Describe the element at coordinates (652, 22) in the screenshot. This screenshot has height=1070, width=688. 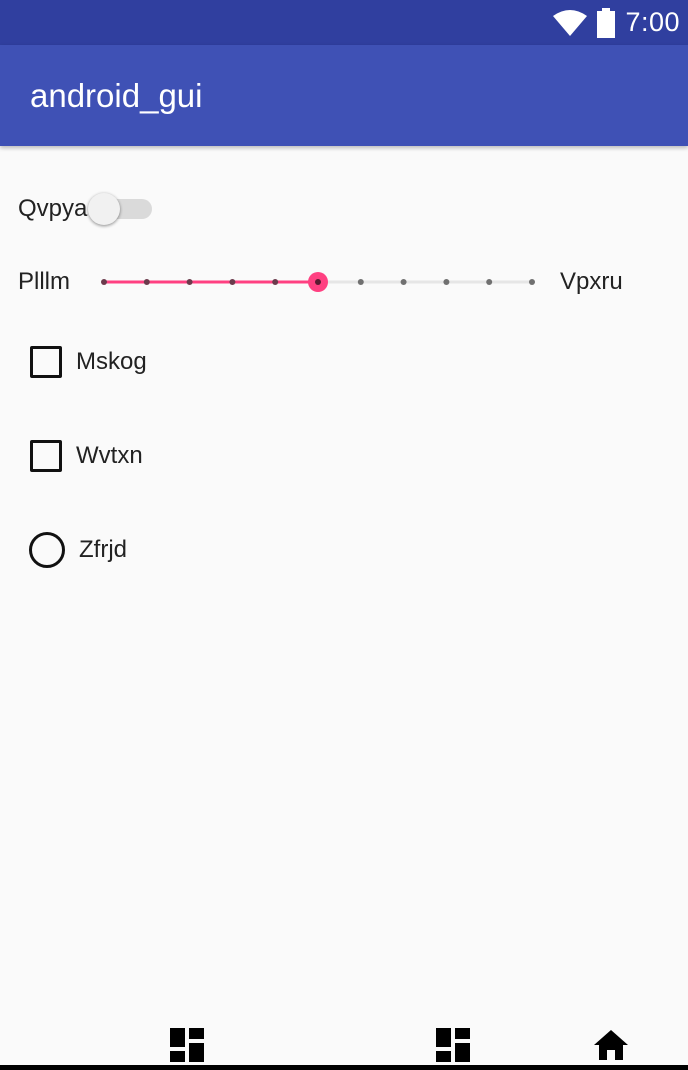
I see `clock: 7:00` at that location.